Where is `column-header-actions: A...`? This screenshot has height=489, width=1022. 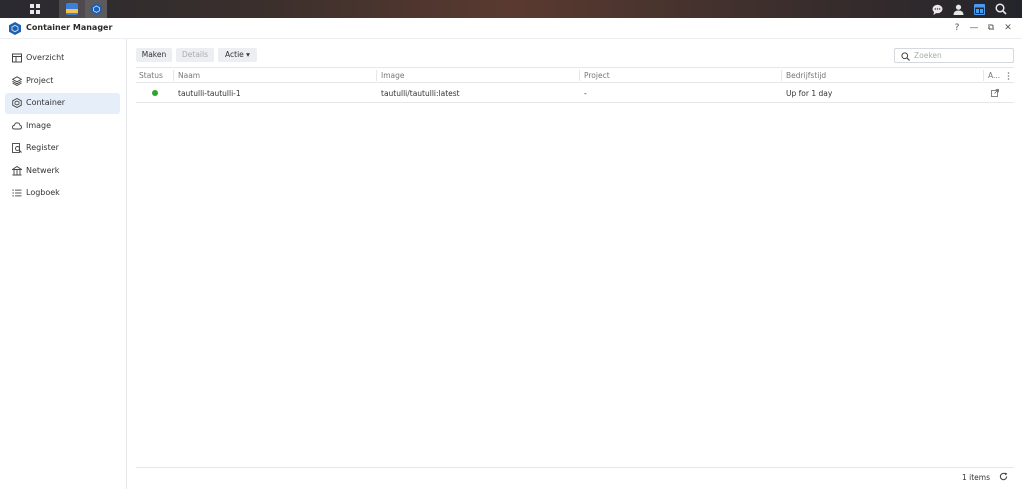 column-header-actions: A... is located at coordinates (994, 75).